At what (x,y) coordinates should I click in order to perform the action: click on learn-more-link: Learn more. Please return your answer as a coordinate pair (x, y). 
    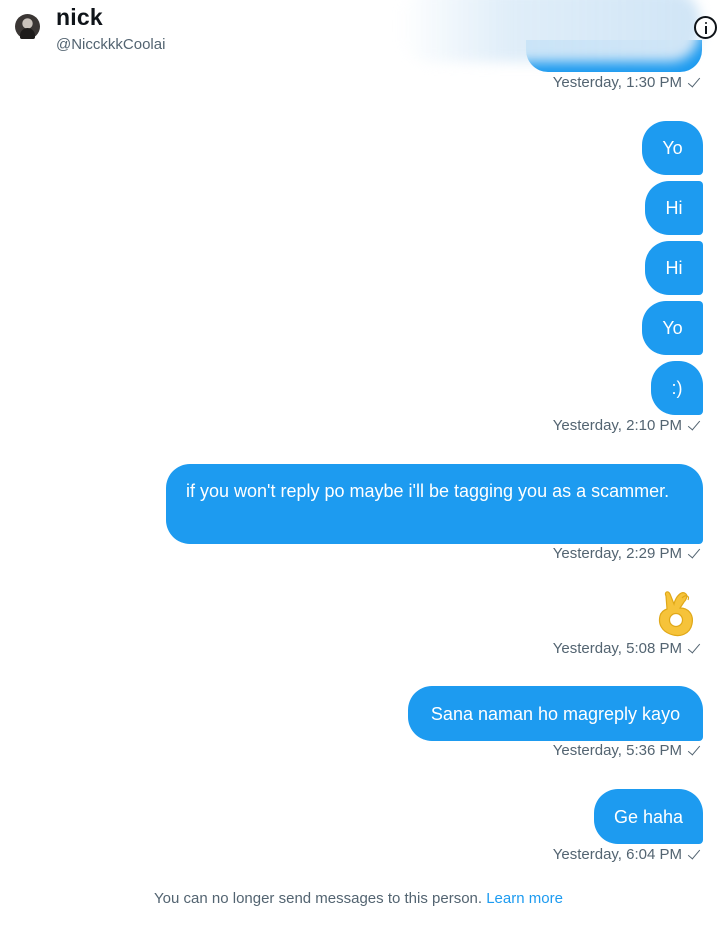
    Looking at the image, I should click on (524, 898).